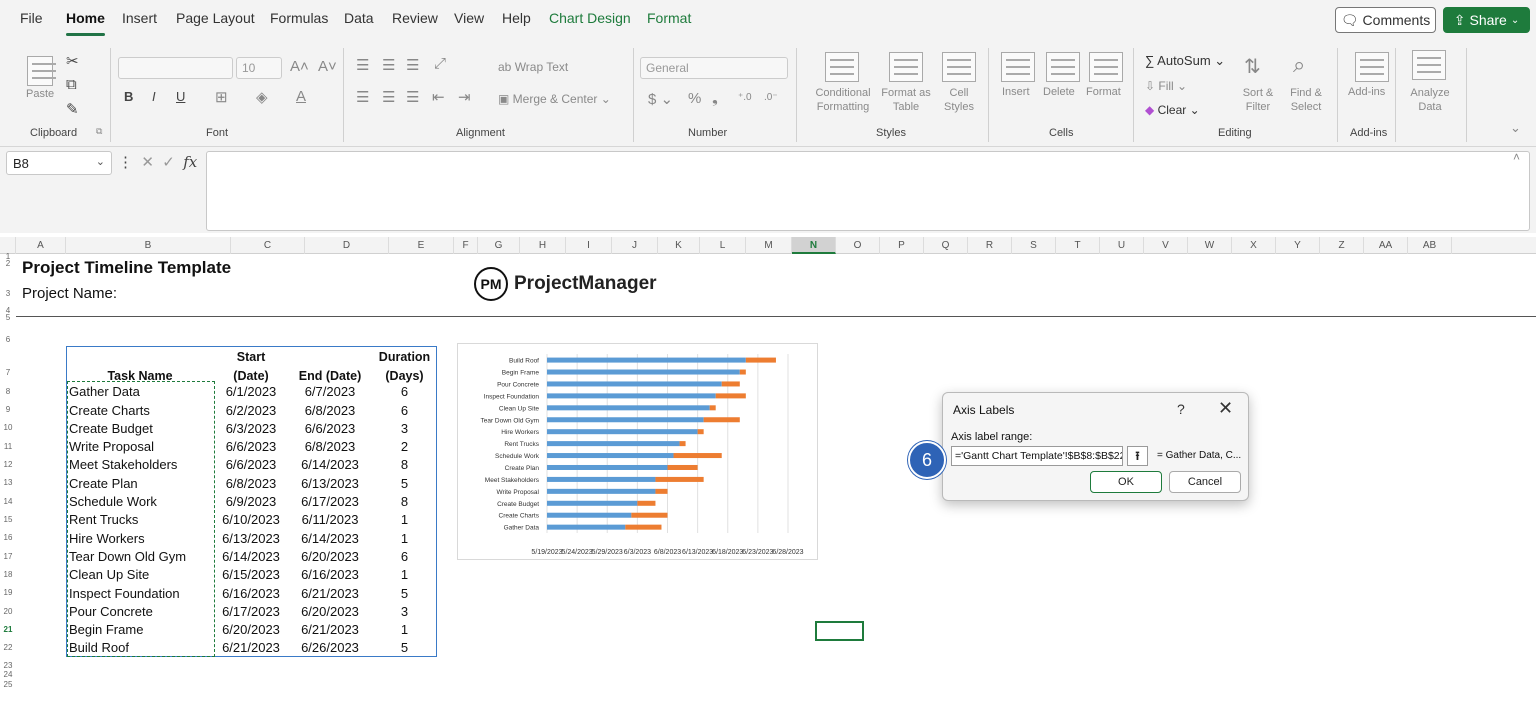 The width and height of the screenshot is (1536, 701). What do you see at coordinates (8, 263) in the screenshot?
I see `row-header-2: 2` at bounding box center [8, 263].